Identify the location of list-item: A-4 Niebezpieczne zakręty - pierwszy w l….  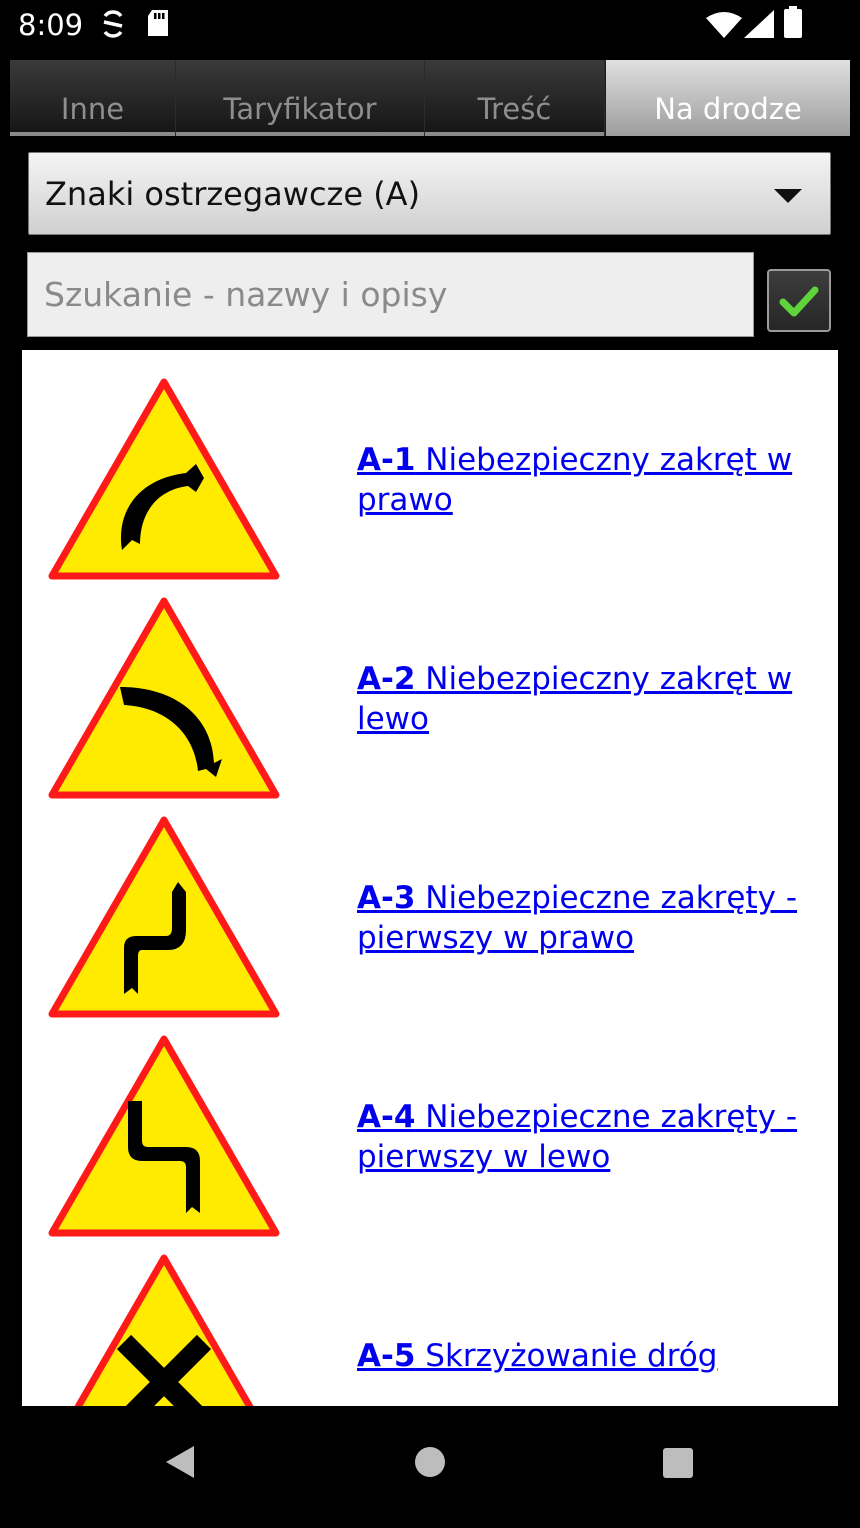
(430, 1122).